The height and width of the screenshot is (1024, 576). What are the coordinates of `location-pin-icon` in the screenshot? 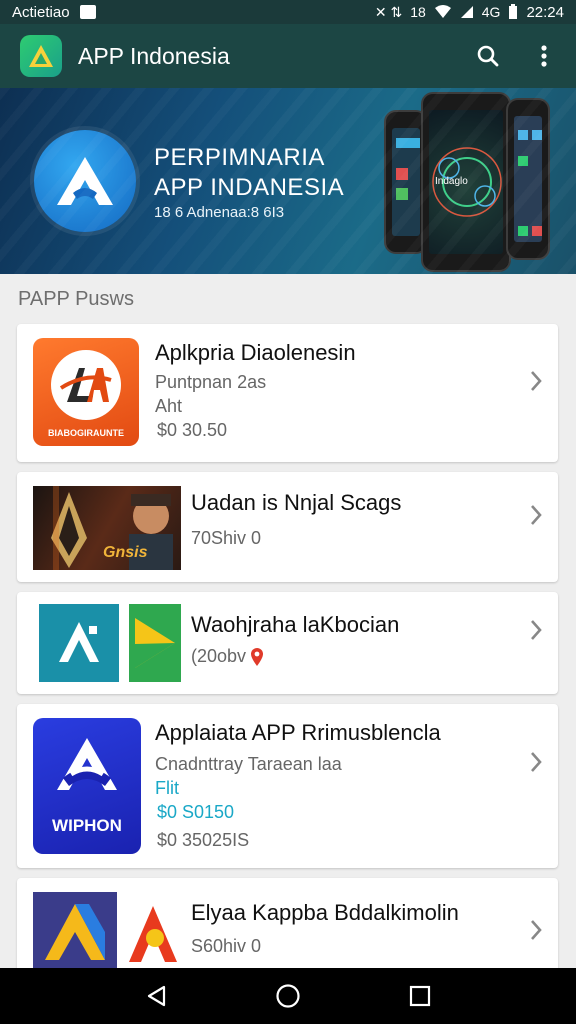 It's located at (257, 656).